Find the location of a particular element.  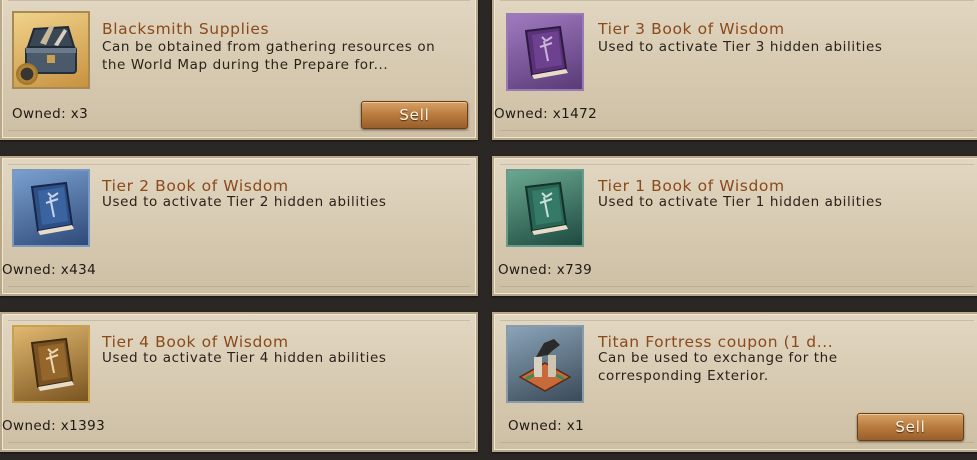

owned-count: Owned: x1393 is located at coordinates (54, 426).